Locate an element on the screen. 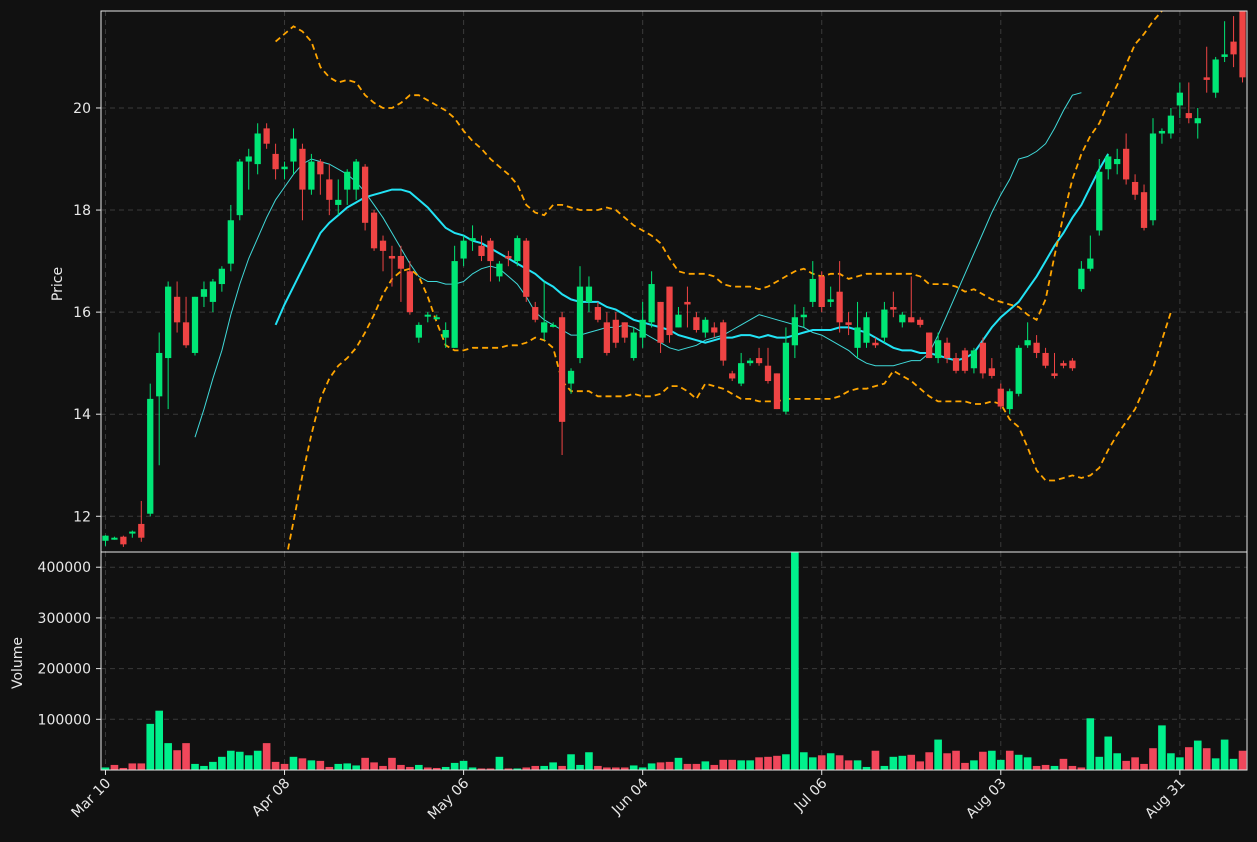  volume-y-tick-label: 100000 is located at coordinates (64, 720).